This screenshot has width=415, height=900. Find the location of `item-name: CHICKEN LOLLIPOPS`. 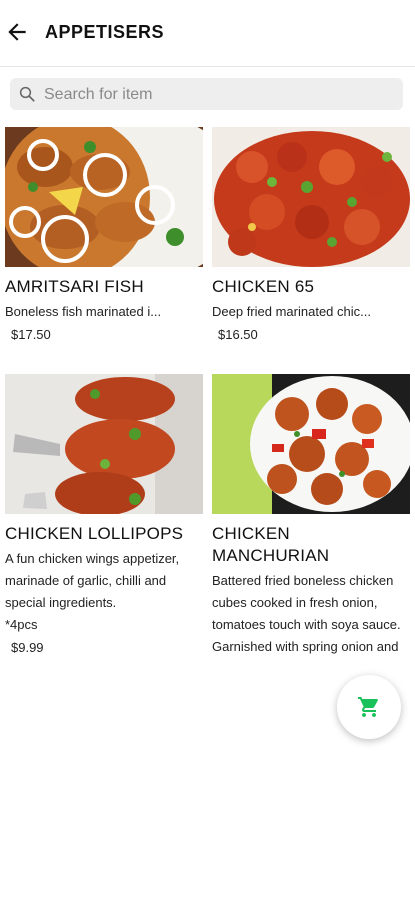

item-name: CHICKEN LOLLIPOPS is located at coordinates (94, 533).